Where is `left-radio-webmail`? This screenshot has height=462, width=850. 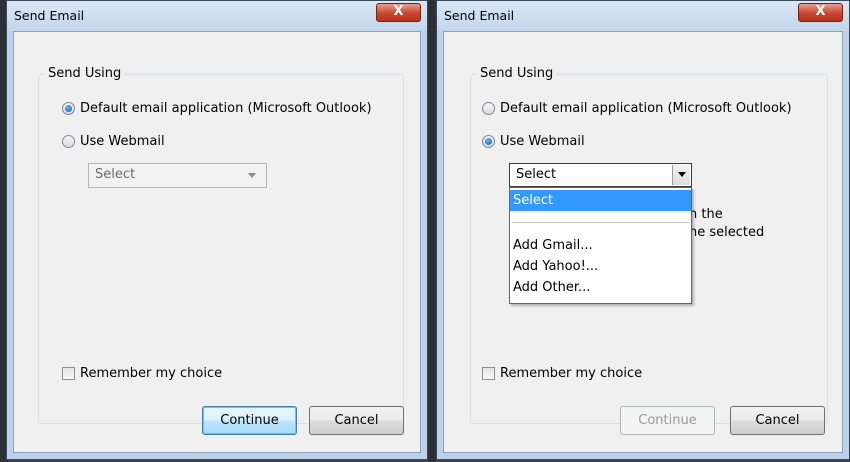 left-radio-webmail is located at coordinates (68, 141).